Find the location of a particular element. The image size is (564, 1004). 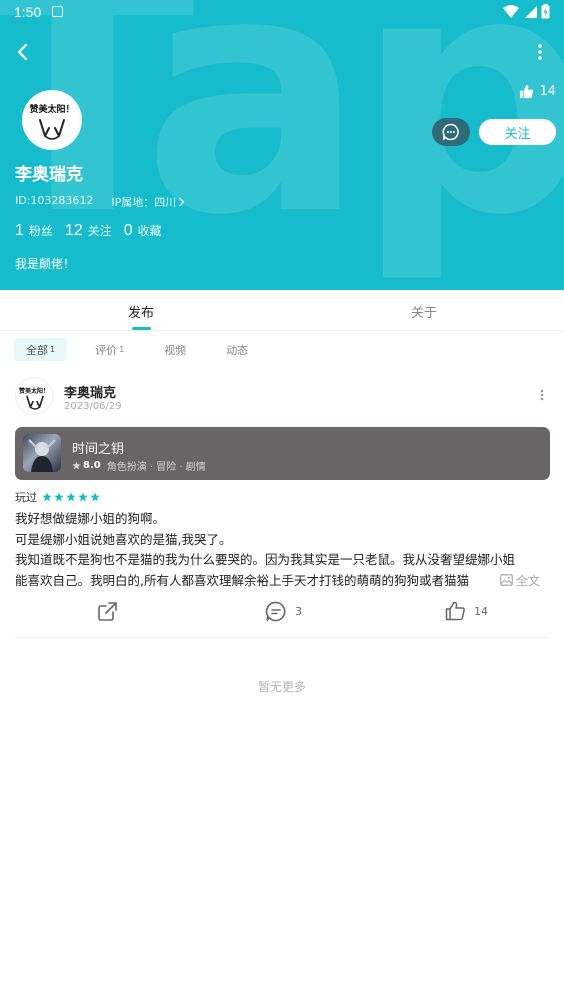

profile-tabs: 发布 关于 is located at coordinates (282, 310).